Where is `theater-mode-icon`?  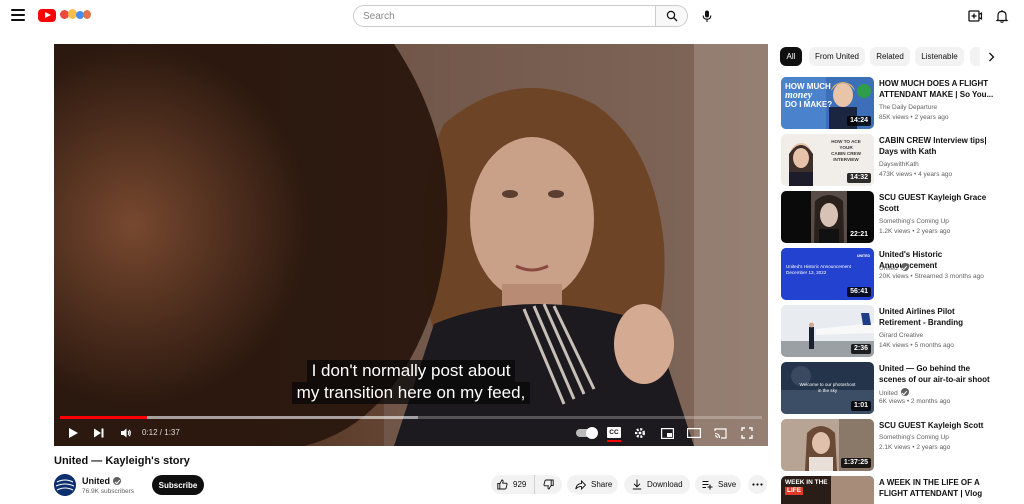
theater-mode-icon is located at coordinates (694, 433).